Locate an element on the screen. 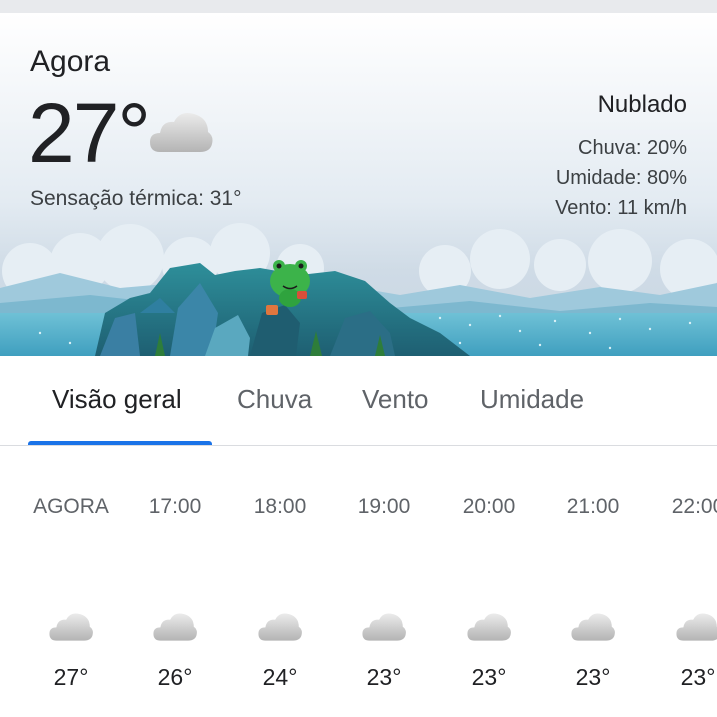 This screenshot has width=717, height=717. hourly-item: 19:00 23° is located at coordinates (384, 582).